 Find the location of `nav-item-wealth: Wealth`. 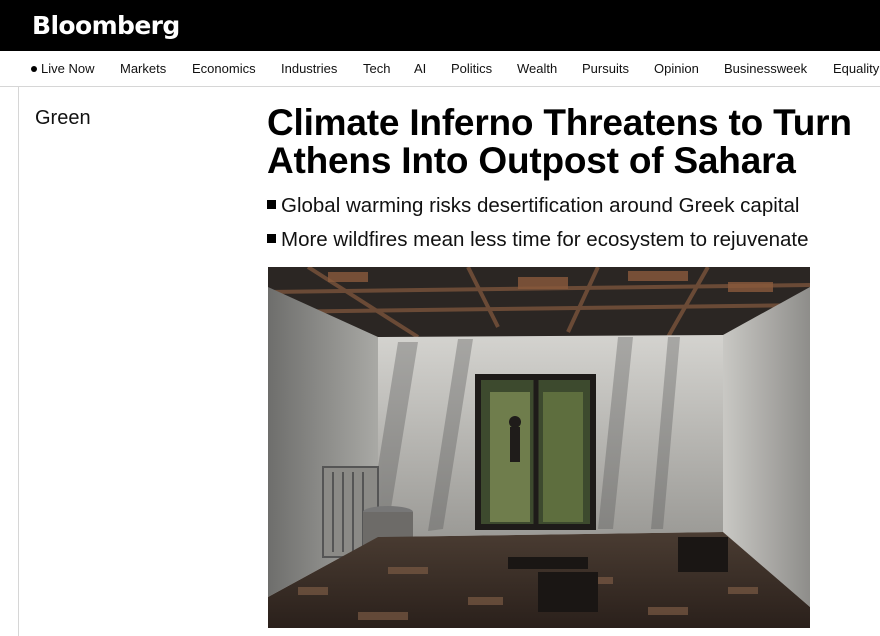

nav-item-wealth: Wealth is located at coordinates (537, 68).